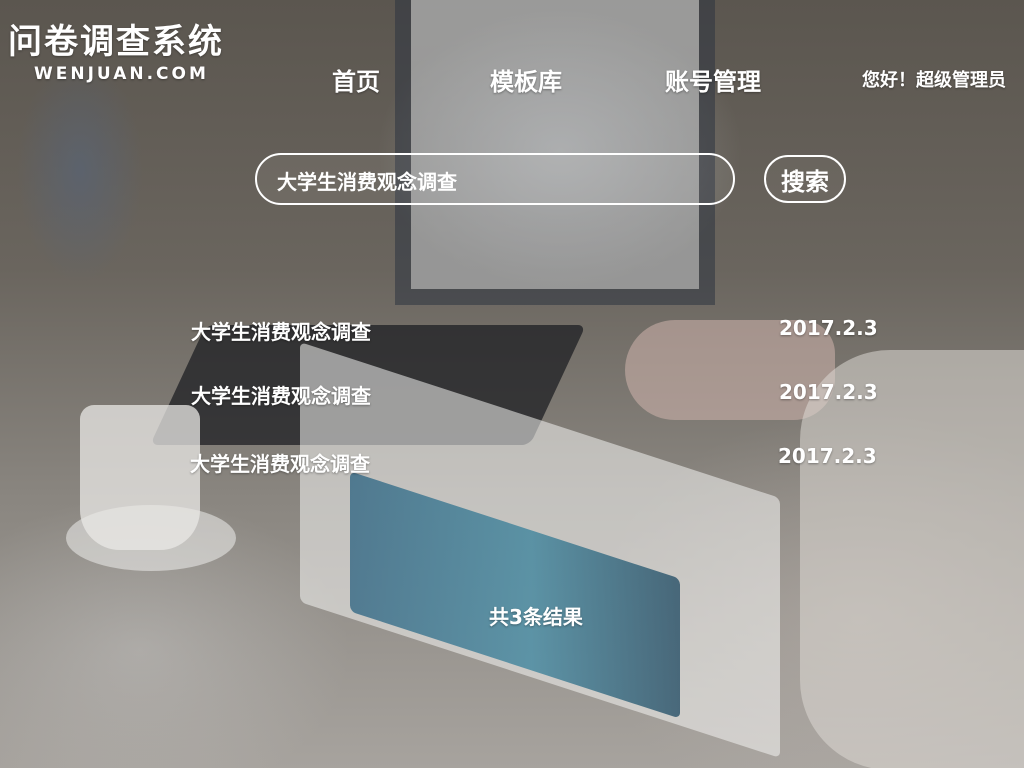 This screenshot has height=768, width=1024. Describe the element at coordinates (713, 79) in the screenshot. I see `nav-accounts-link: 账号管理` at that location.